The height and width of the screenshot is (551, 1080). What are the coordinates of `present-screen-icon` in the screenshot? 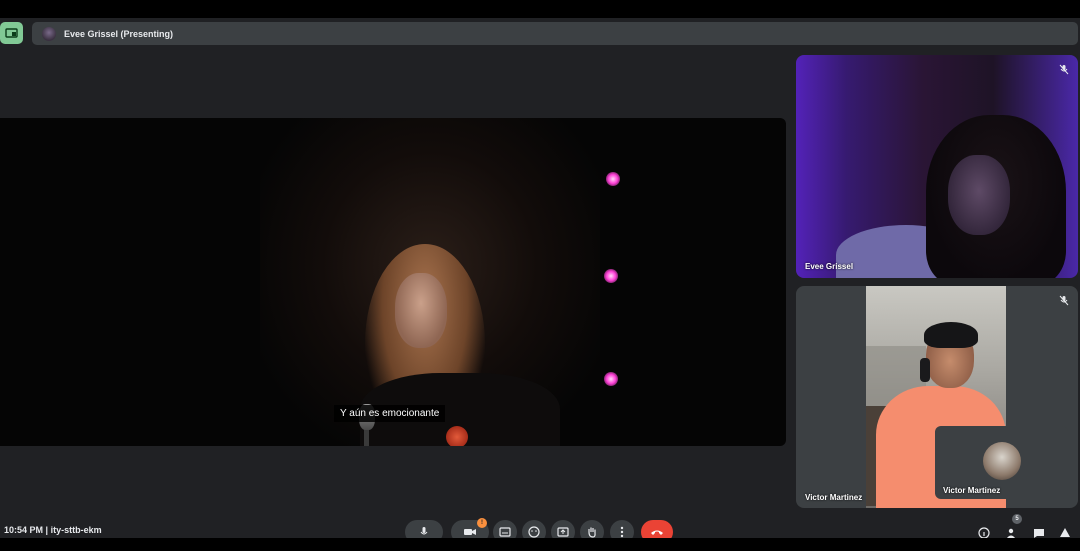 It's located at (11, 32).